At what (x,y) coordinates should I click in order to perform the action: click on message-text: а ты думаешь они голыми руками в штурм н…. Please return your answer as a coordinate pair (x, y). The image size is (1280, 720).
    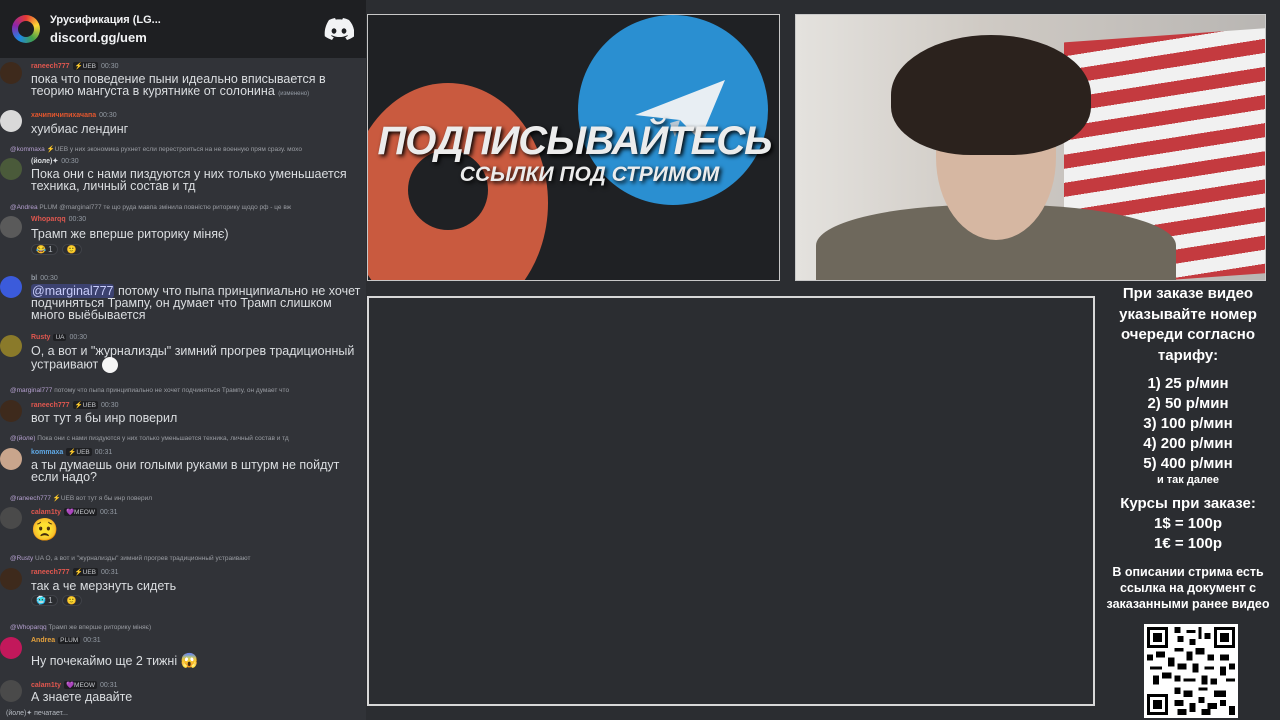
    Looking at the image, I should click on (185, 471).